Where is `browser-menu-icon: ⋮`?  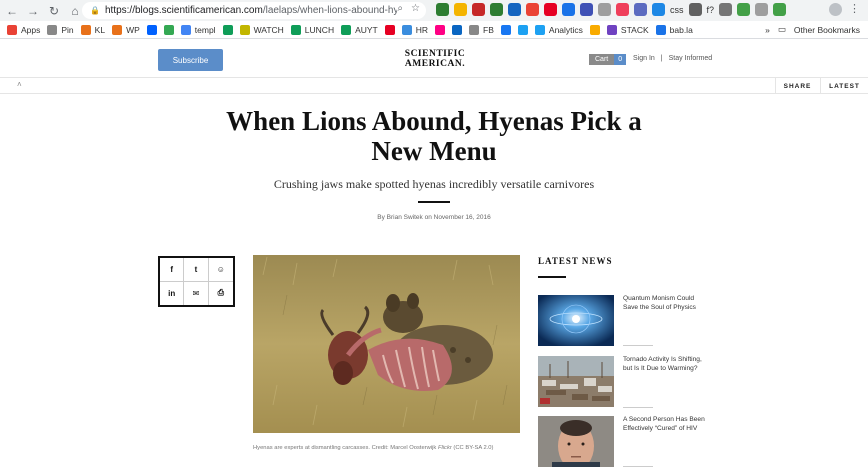
browser-menu-icon: ⋮ is located at coordinates (854, 8).